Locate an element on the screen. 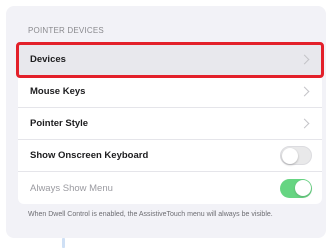  always-show-menu-row: Always Show Menu is located at coordinates (170, 188).